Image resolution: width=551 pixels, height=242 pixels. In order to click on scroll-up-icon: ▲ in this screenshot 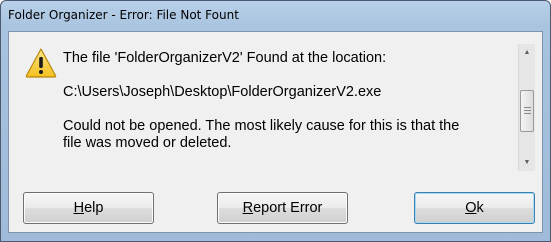, I will do `click(527, 52)`.